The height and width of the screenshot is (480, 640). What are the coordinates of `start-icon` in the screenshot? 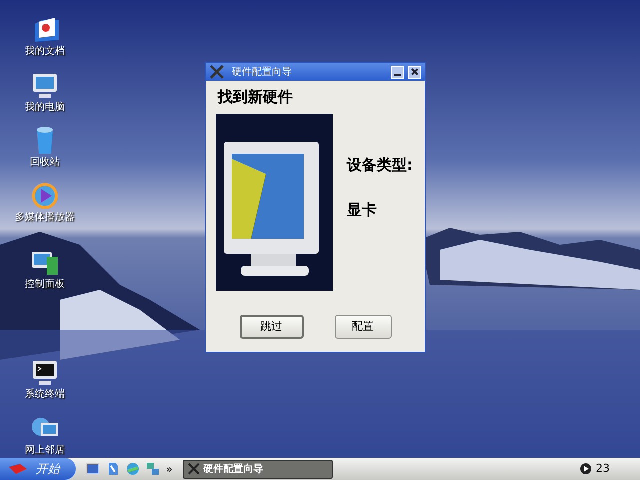 It's located at (18, 469).